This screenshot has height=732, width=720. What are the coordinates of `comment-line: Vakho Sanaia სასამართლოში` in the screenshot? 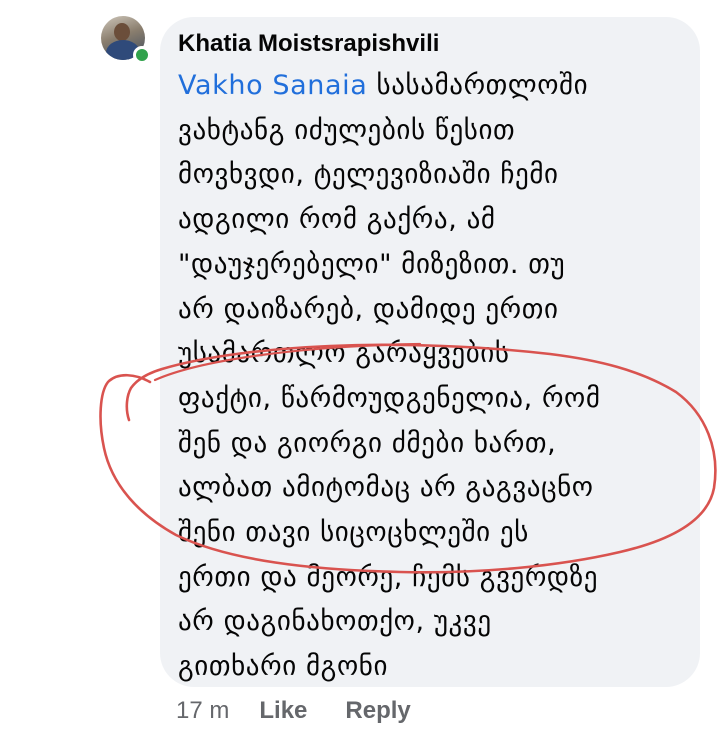 It's located at (435, 86).